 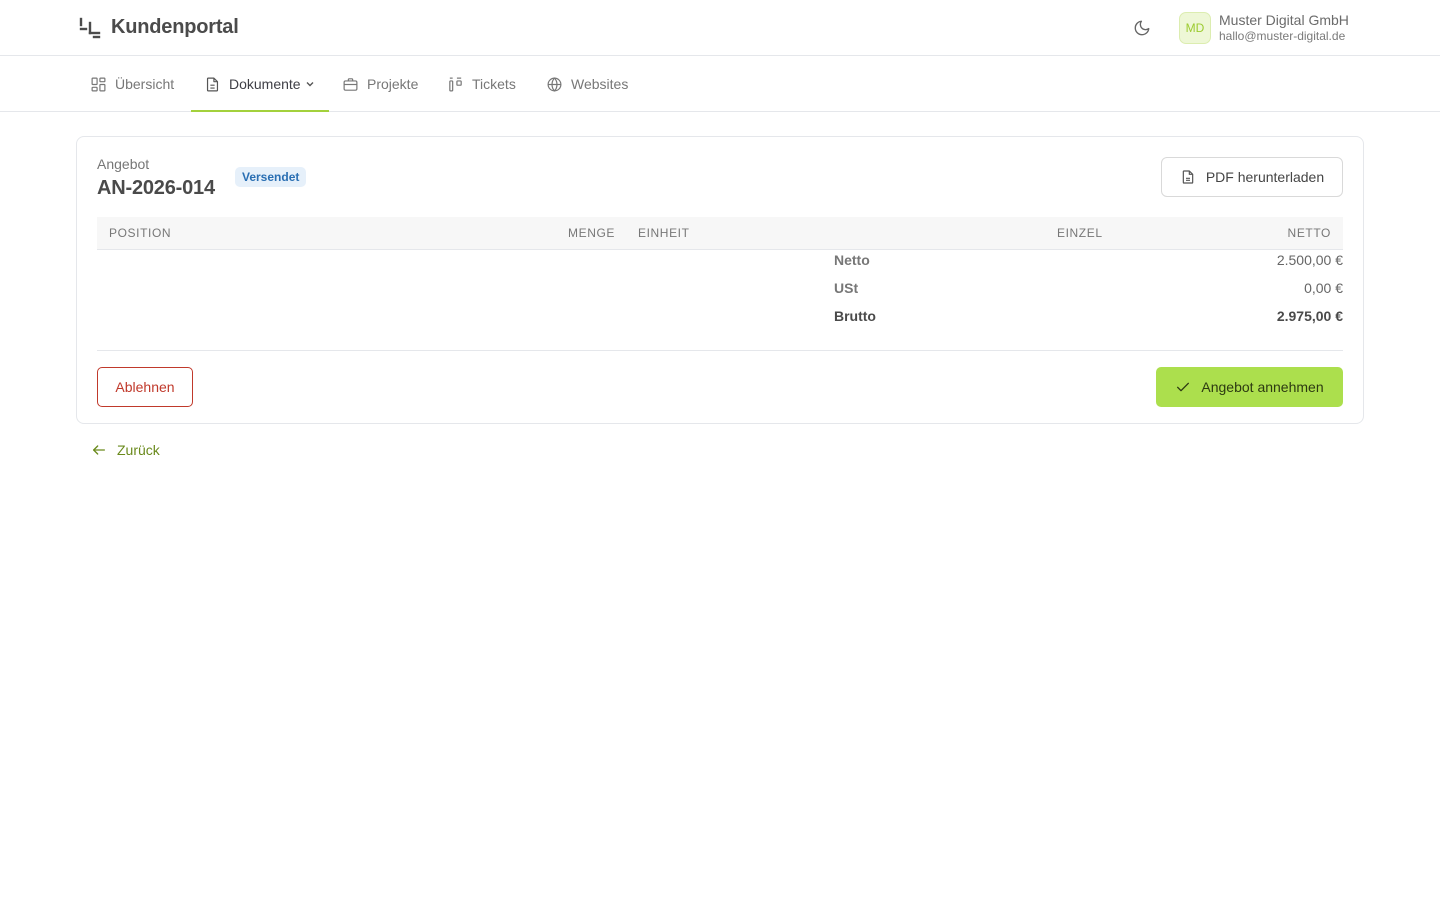 What do you see at coordinates (212, 84) in the screenshot?
I see `document-icon` at bounding box center [212, 84].